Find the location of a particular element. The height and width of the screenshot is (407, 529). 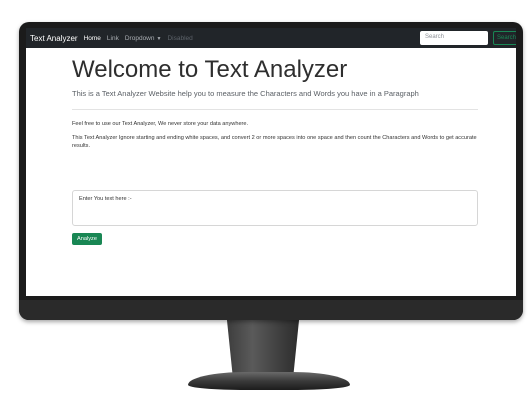

divider is located at coordinates (275, 109).